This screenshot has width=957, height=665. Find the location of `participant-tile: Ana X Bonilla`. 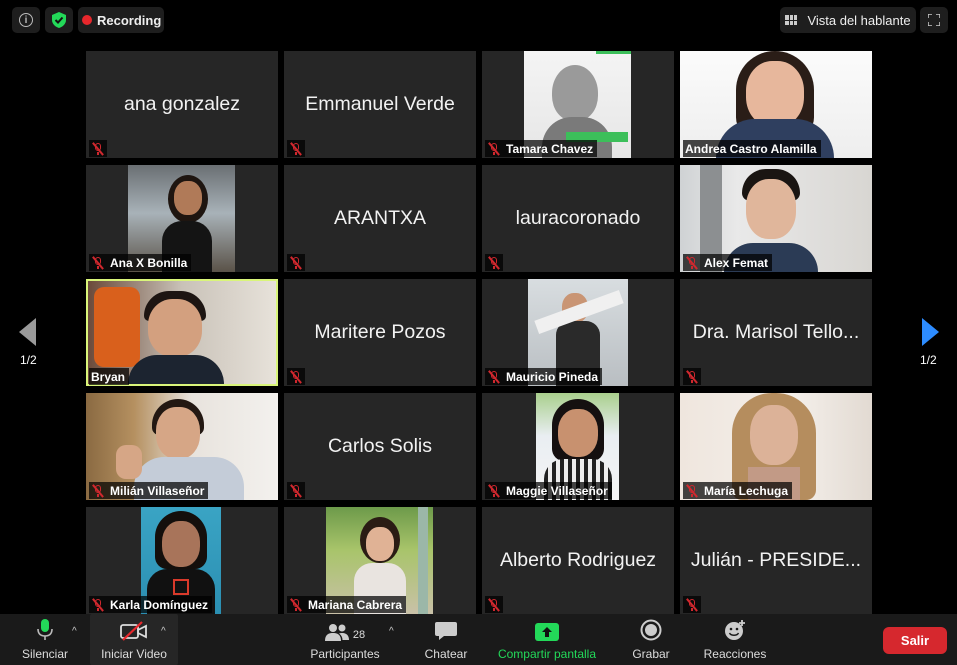

participant-tile: Ana X Bonilla is located at coordinates (182, 218).